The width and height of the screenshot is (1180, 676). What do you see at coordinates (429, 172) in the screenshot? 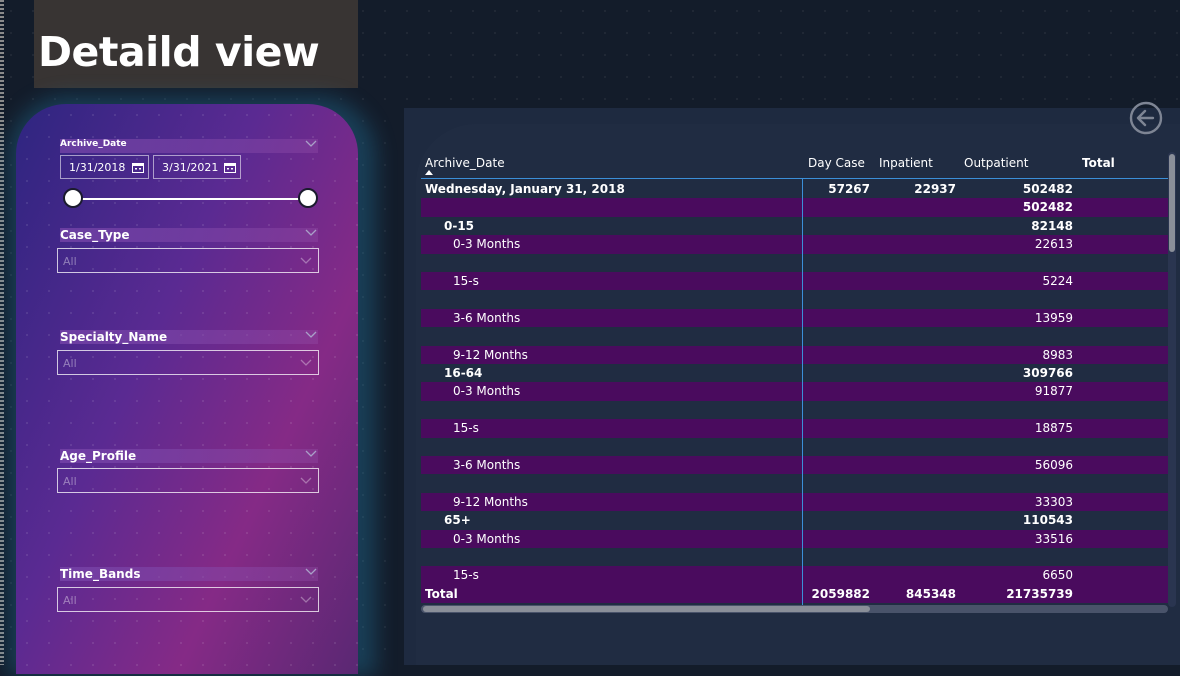
I see `sort-ascending-icon` at bounding box center [429, 172].